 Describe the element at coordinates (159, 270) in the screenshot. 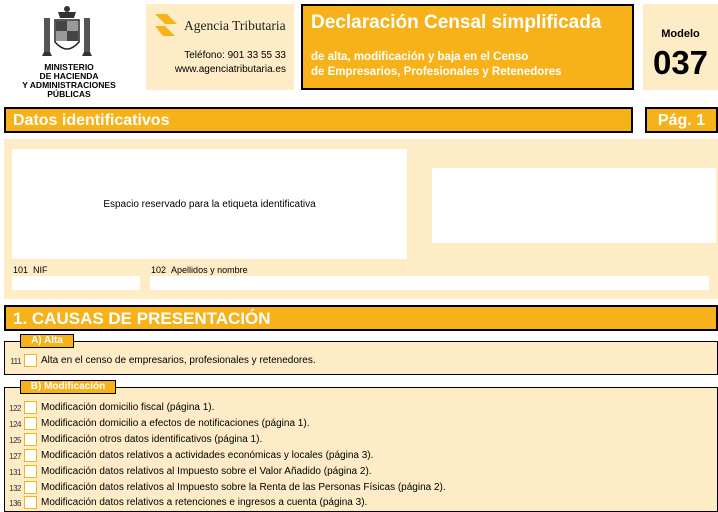

I see `name-code: 102` at that location.